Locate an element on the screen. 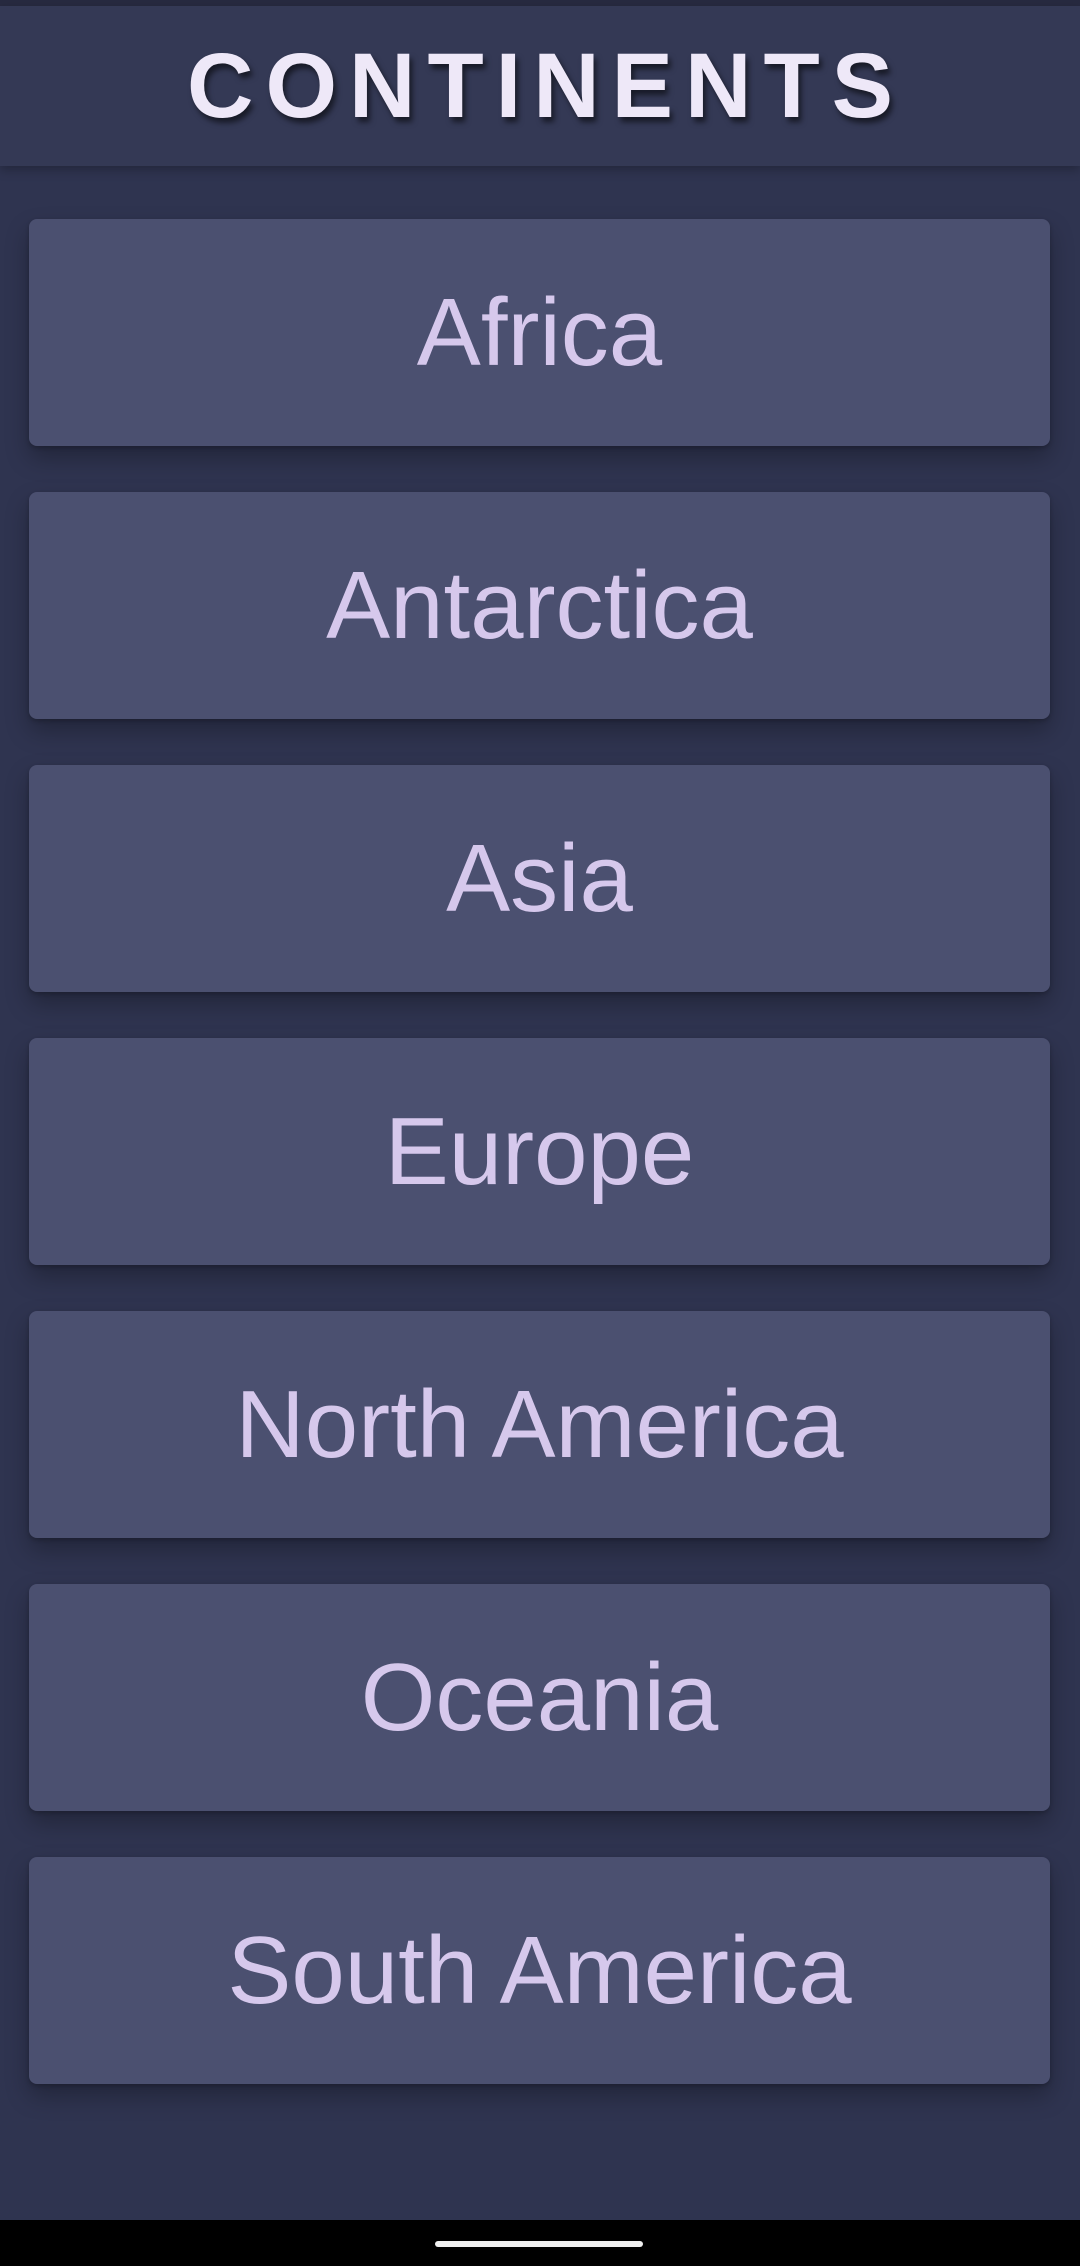  continent-label: North America is located at coordinates (539, 1424).